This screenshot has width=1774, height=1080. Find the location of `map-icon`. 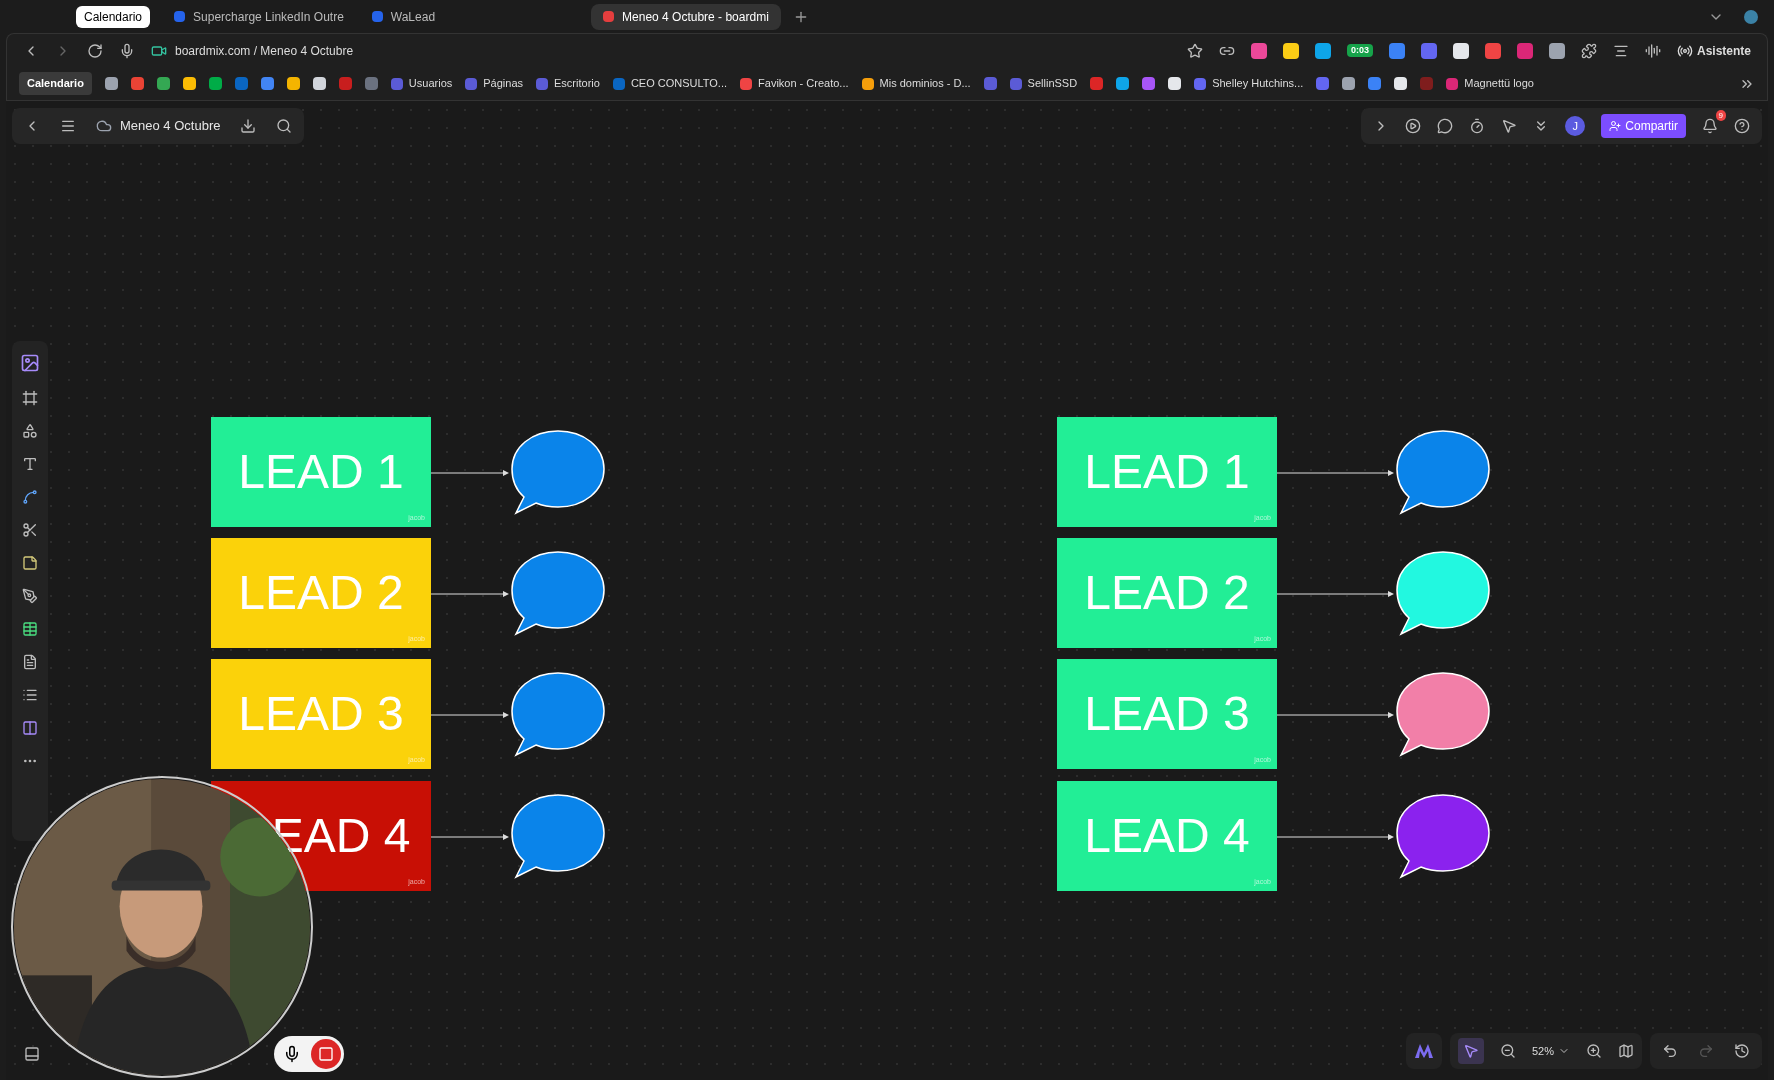

map-icon is located at coordinates (1626, 1051).